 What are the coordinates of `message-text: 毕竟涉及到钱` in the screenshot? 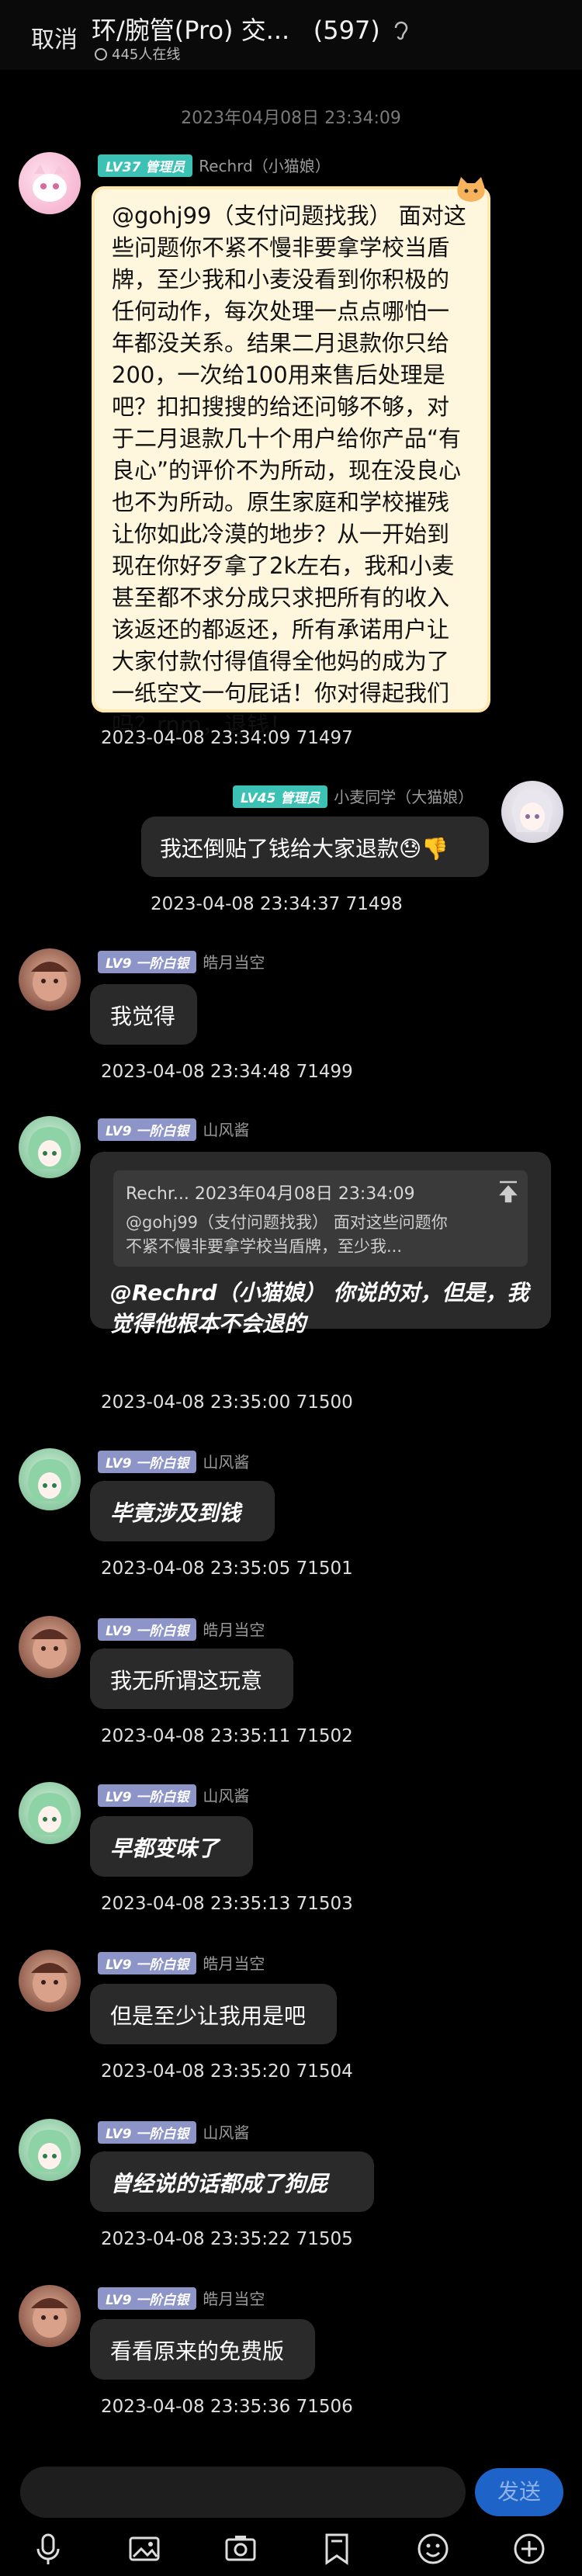 It's located at (176, 1513).